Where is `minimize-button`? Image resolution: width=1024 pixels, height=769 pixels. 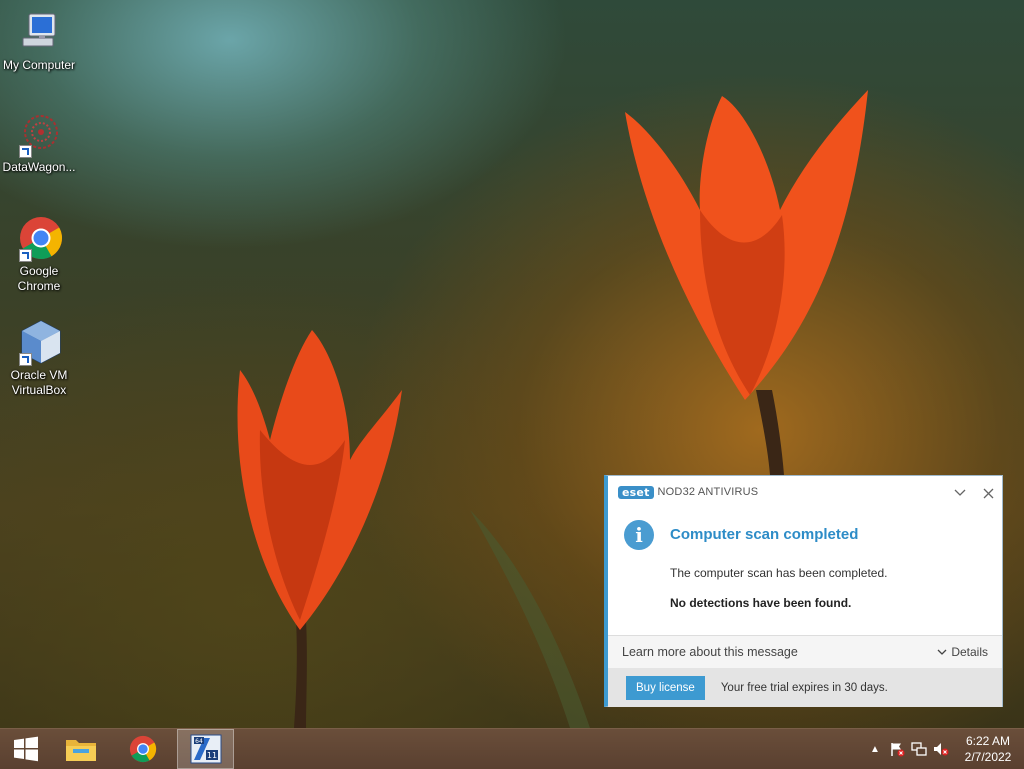
minimize-button is located at coordinates (960, 492).